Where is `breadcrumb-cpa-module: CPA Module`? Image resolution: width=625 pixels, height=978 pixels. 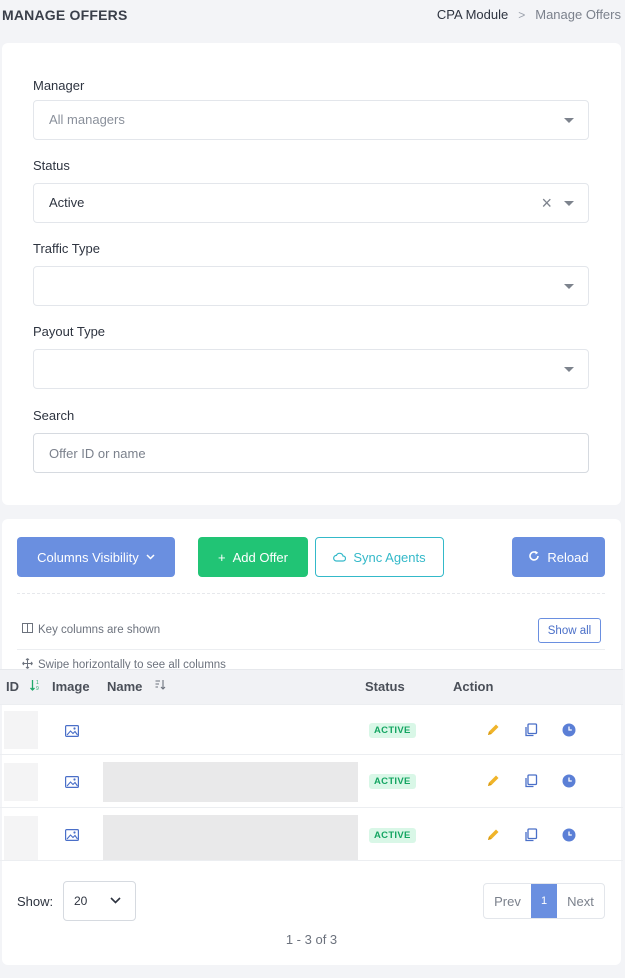 breadcrumb-cpa-module: CPA Module is located at coordinates (472, 14).